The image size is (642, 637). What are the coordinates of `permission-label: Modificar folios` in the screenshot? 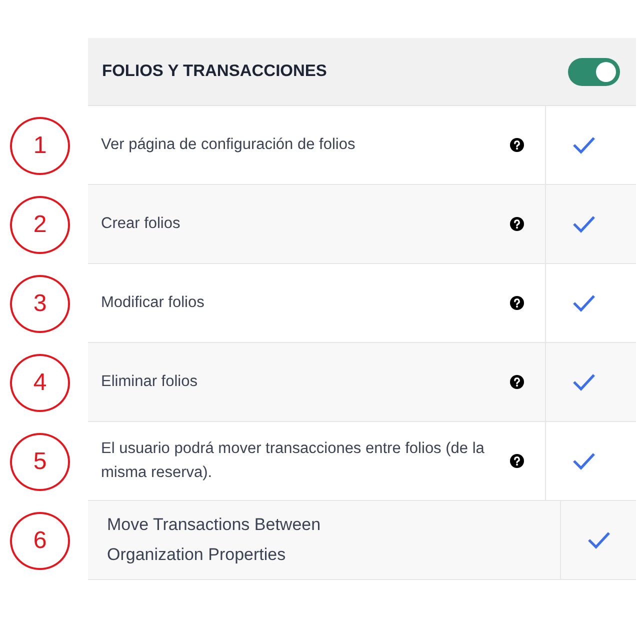 It's located at (153, 302).